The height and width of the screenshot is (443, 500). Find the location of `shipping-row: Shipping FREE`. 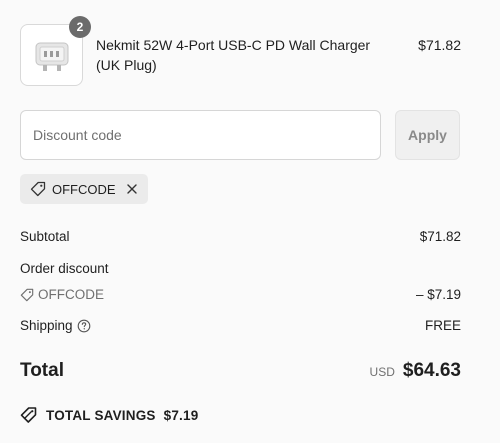

shipping-row: Shipping FREE is located at coordinates (240, 326).